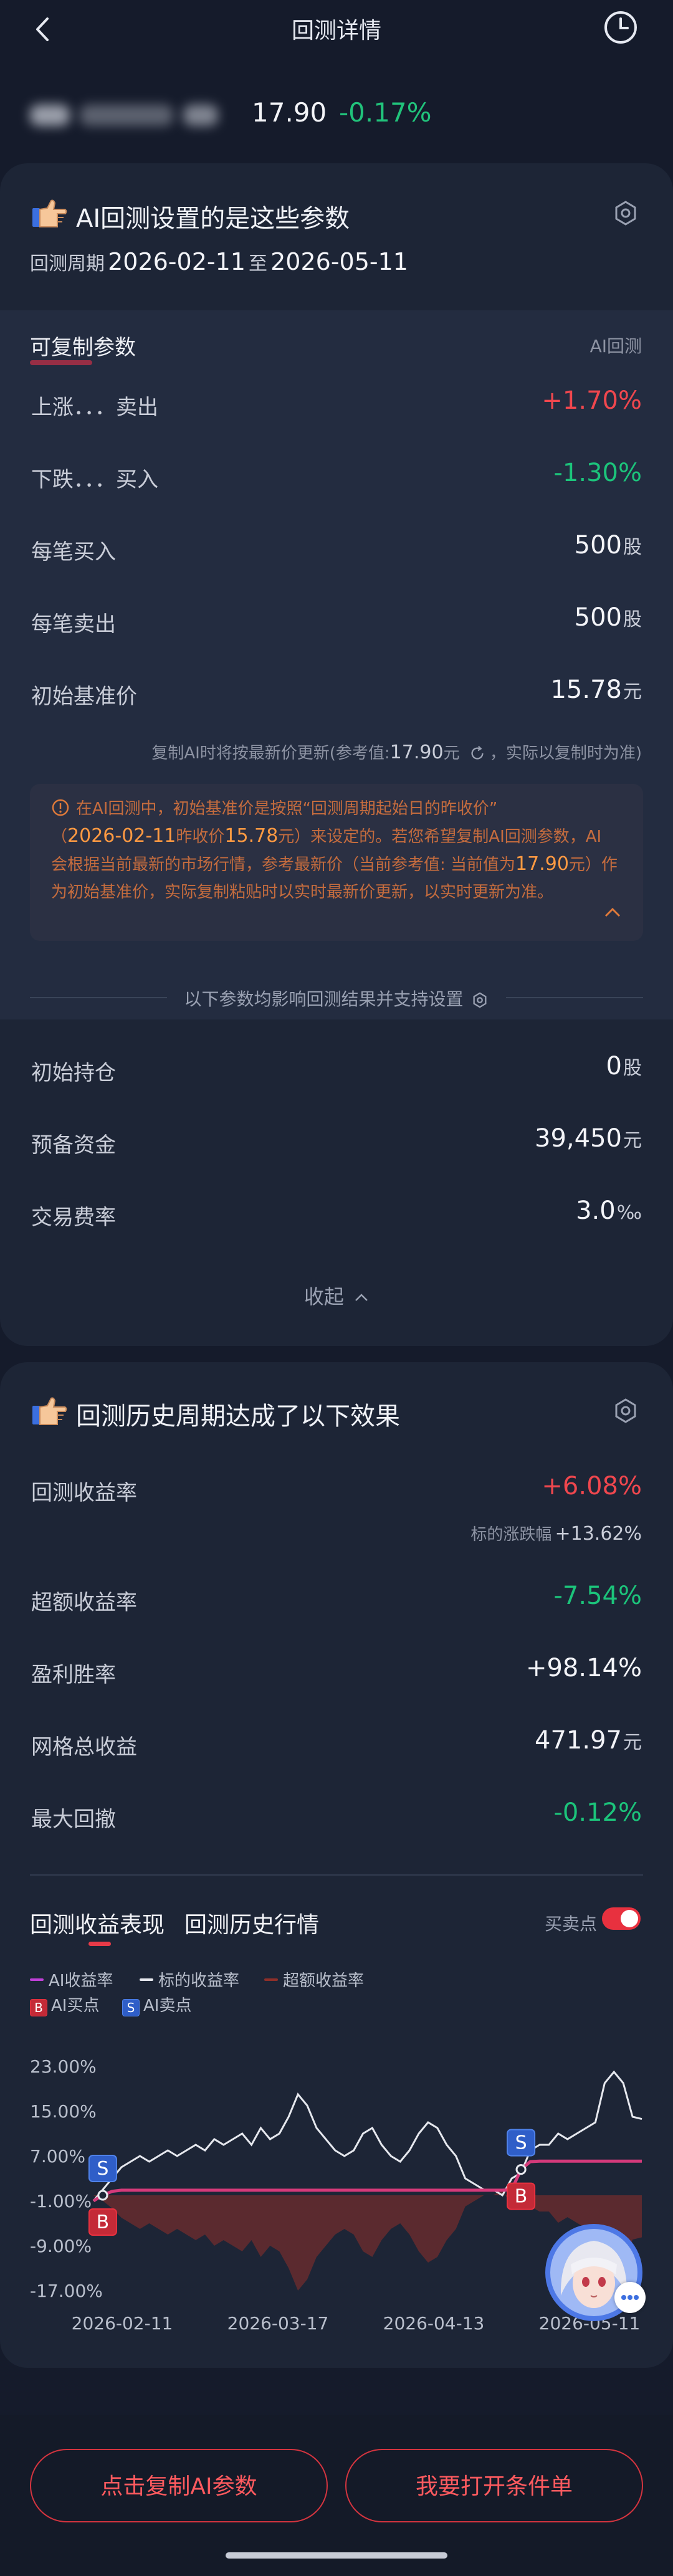  I want to click on copy-ai-params-button: 点击复制AI参数, so click(179, 2485).